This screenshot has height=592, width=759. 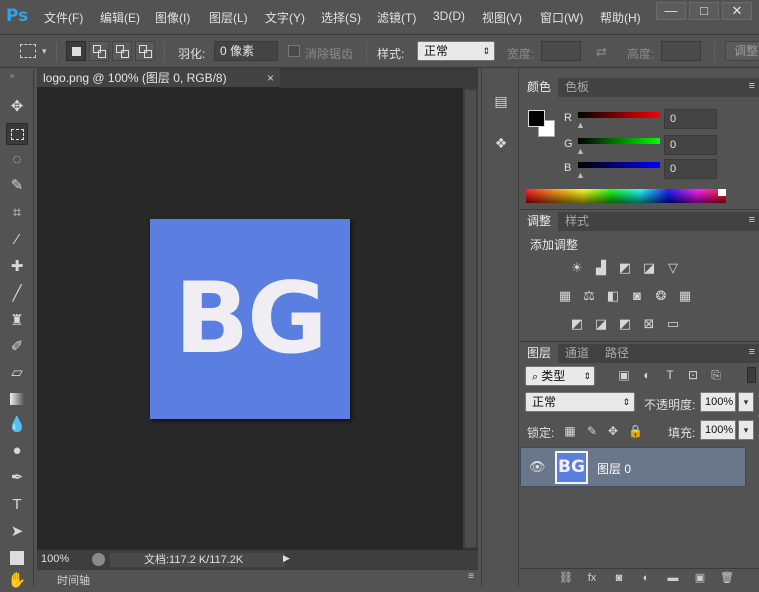 I want to click on menu-image: 图像(I), so click(x=172, y=17).